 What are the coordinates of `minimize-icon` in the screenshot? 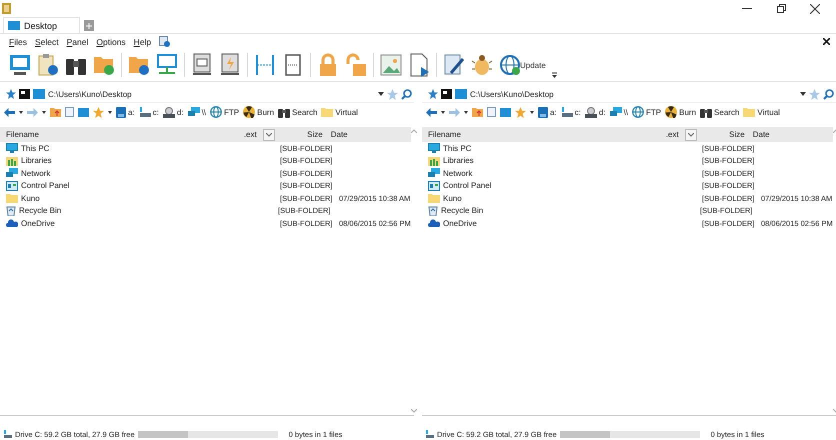 It's located at (747, 9).